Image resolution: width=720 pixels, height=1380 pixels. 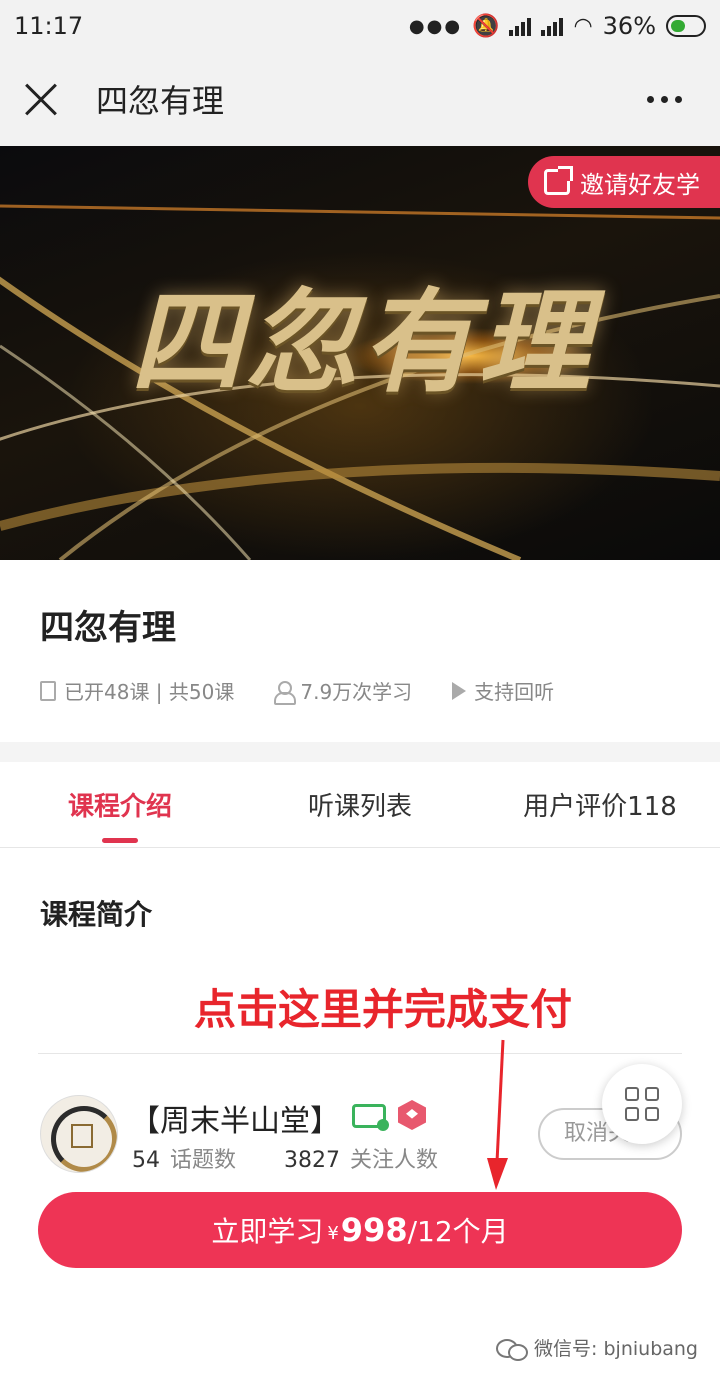 I want to click on tab-course-intro: 课程介绍, so click(x=120, y=804).